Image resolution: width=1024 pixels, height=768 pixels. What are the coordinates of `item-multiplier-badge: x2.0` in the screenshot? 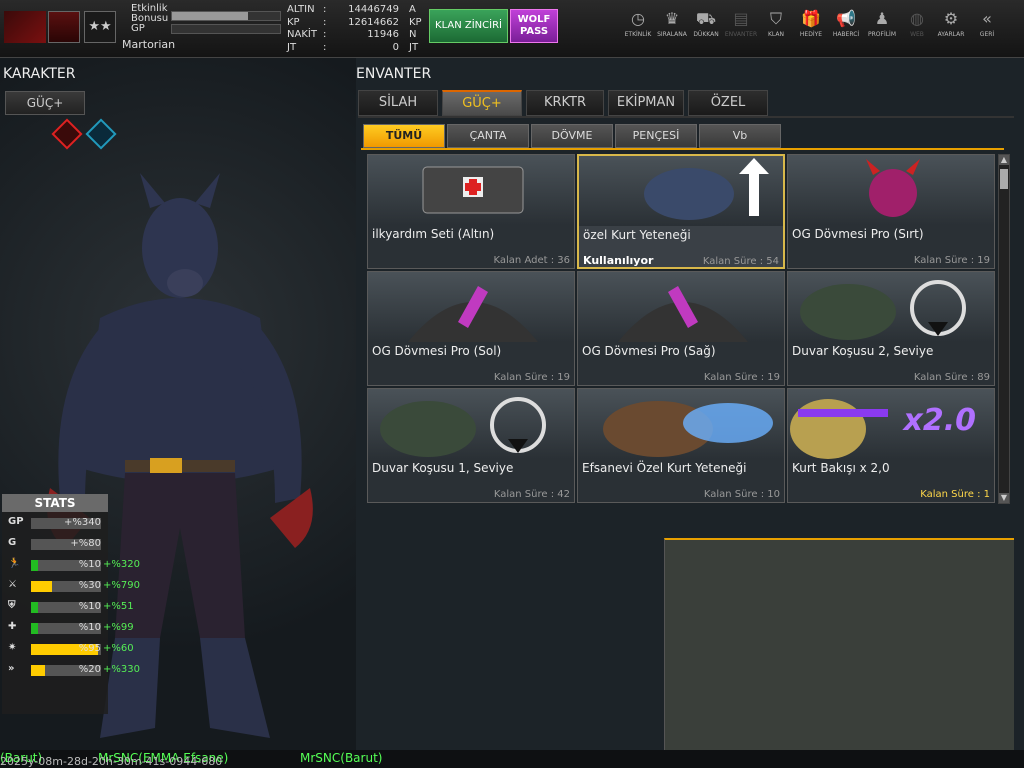 It's located at (940, 420).